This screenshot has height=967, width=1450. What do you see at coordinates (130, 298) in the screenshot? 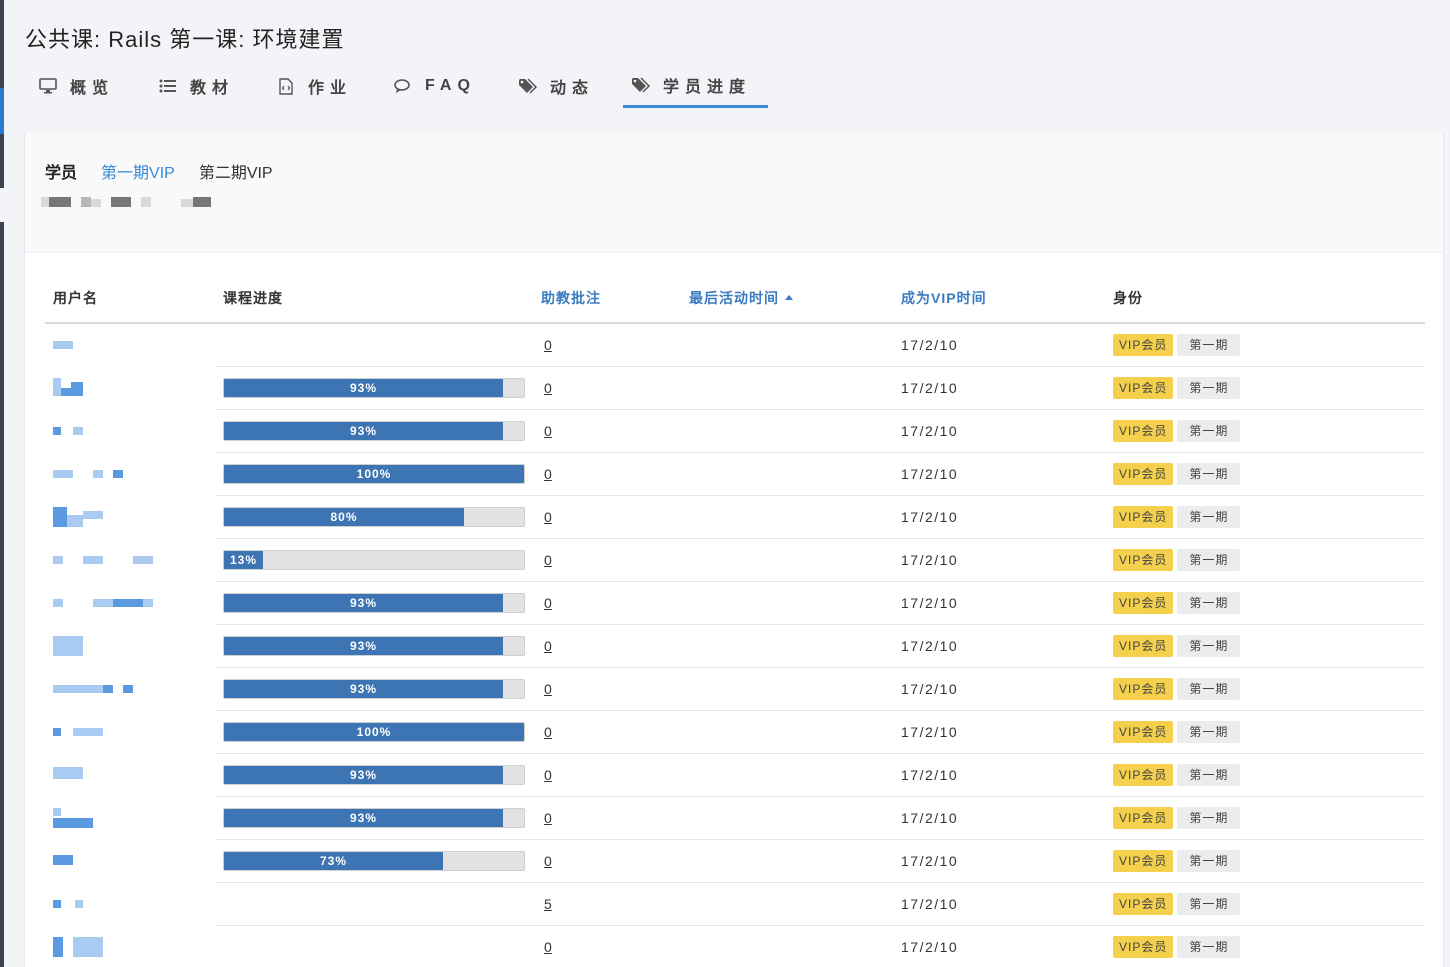
I see `col-username: 用户名` at bounding box center [130, 298].